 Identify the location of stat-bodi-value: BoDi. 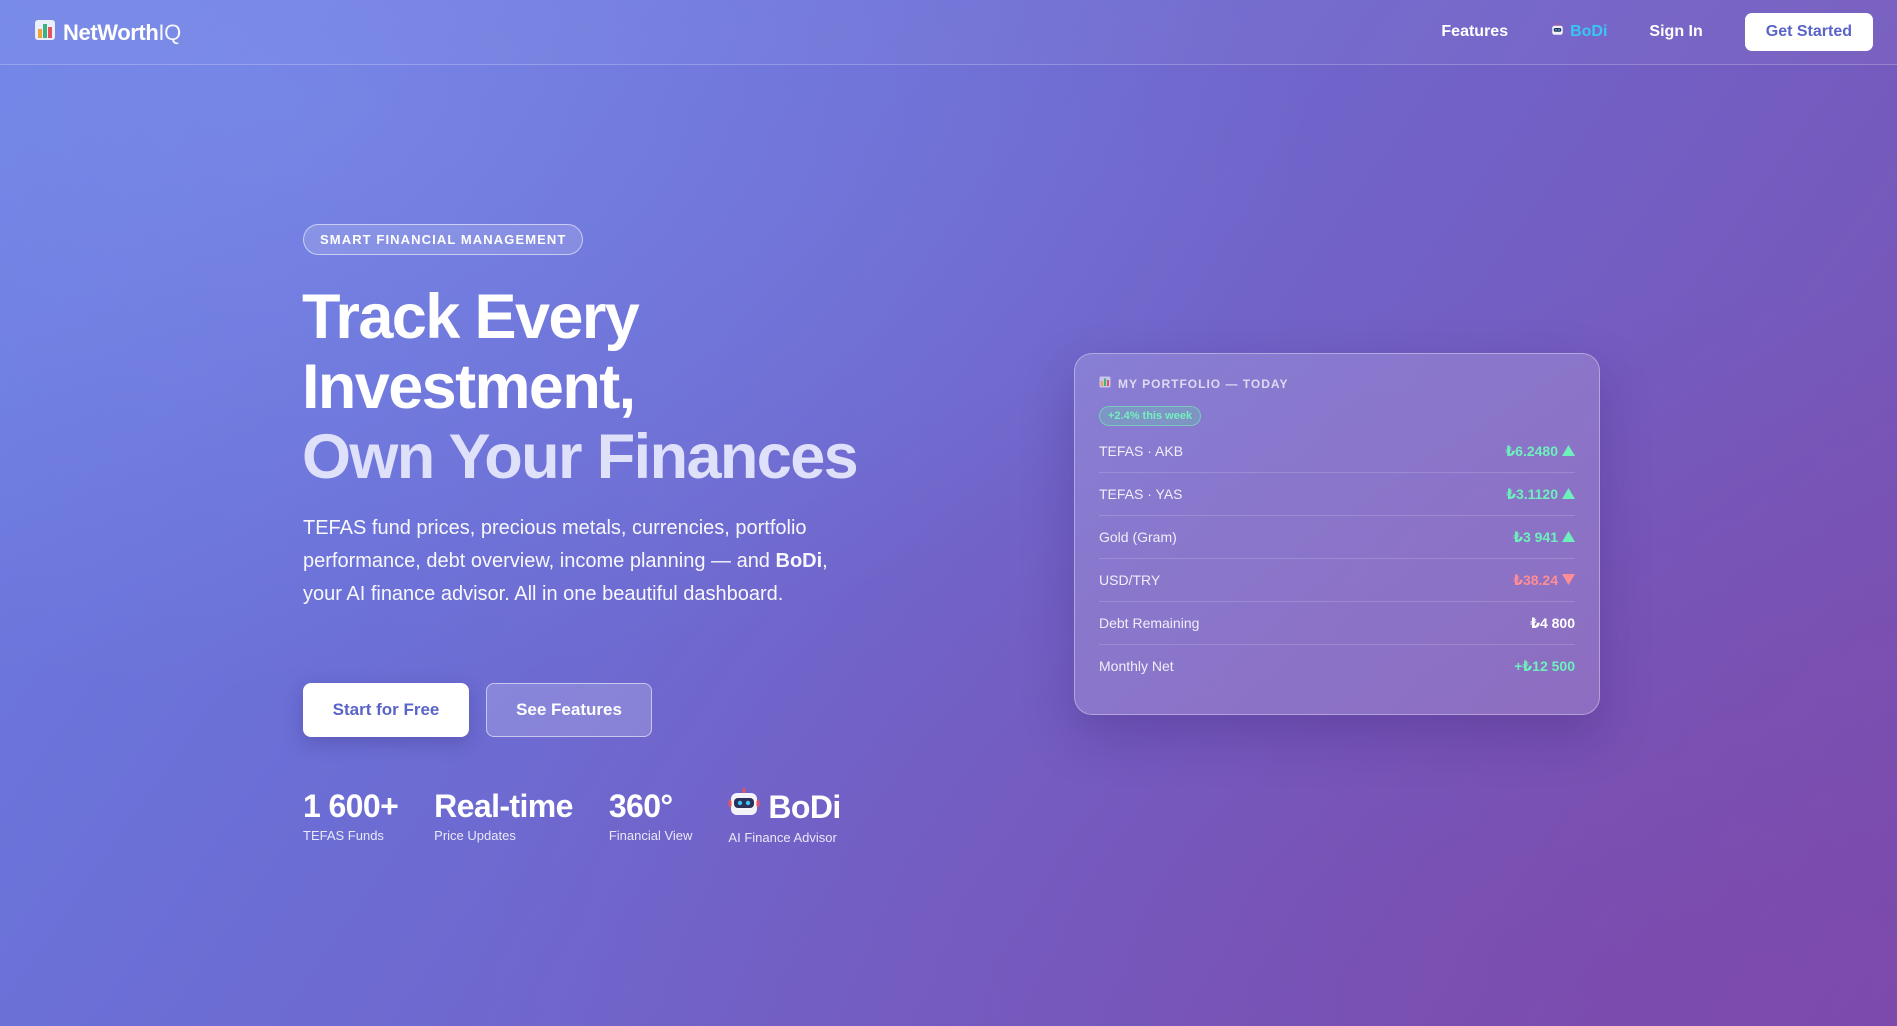
(804, 807).